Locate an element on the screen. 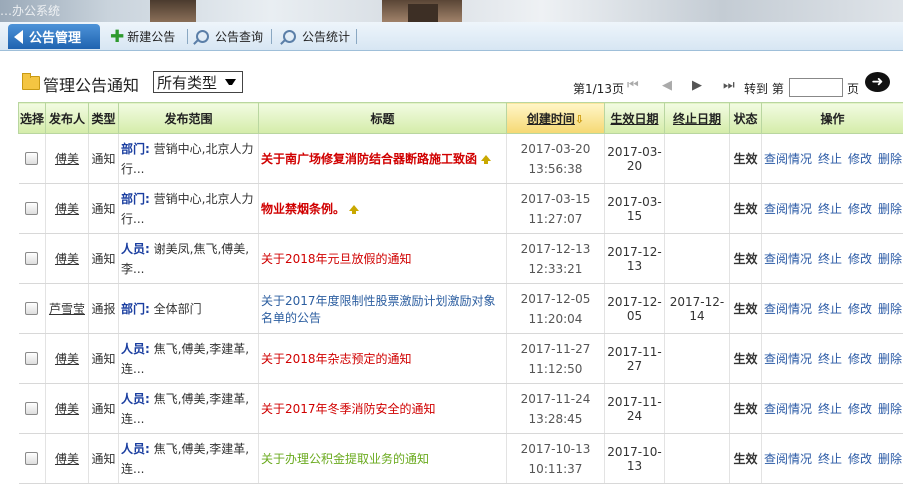  tab-announcement-query: 公告查询 is located at coordinates (229, 36).